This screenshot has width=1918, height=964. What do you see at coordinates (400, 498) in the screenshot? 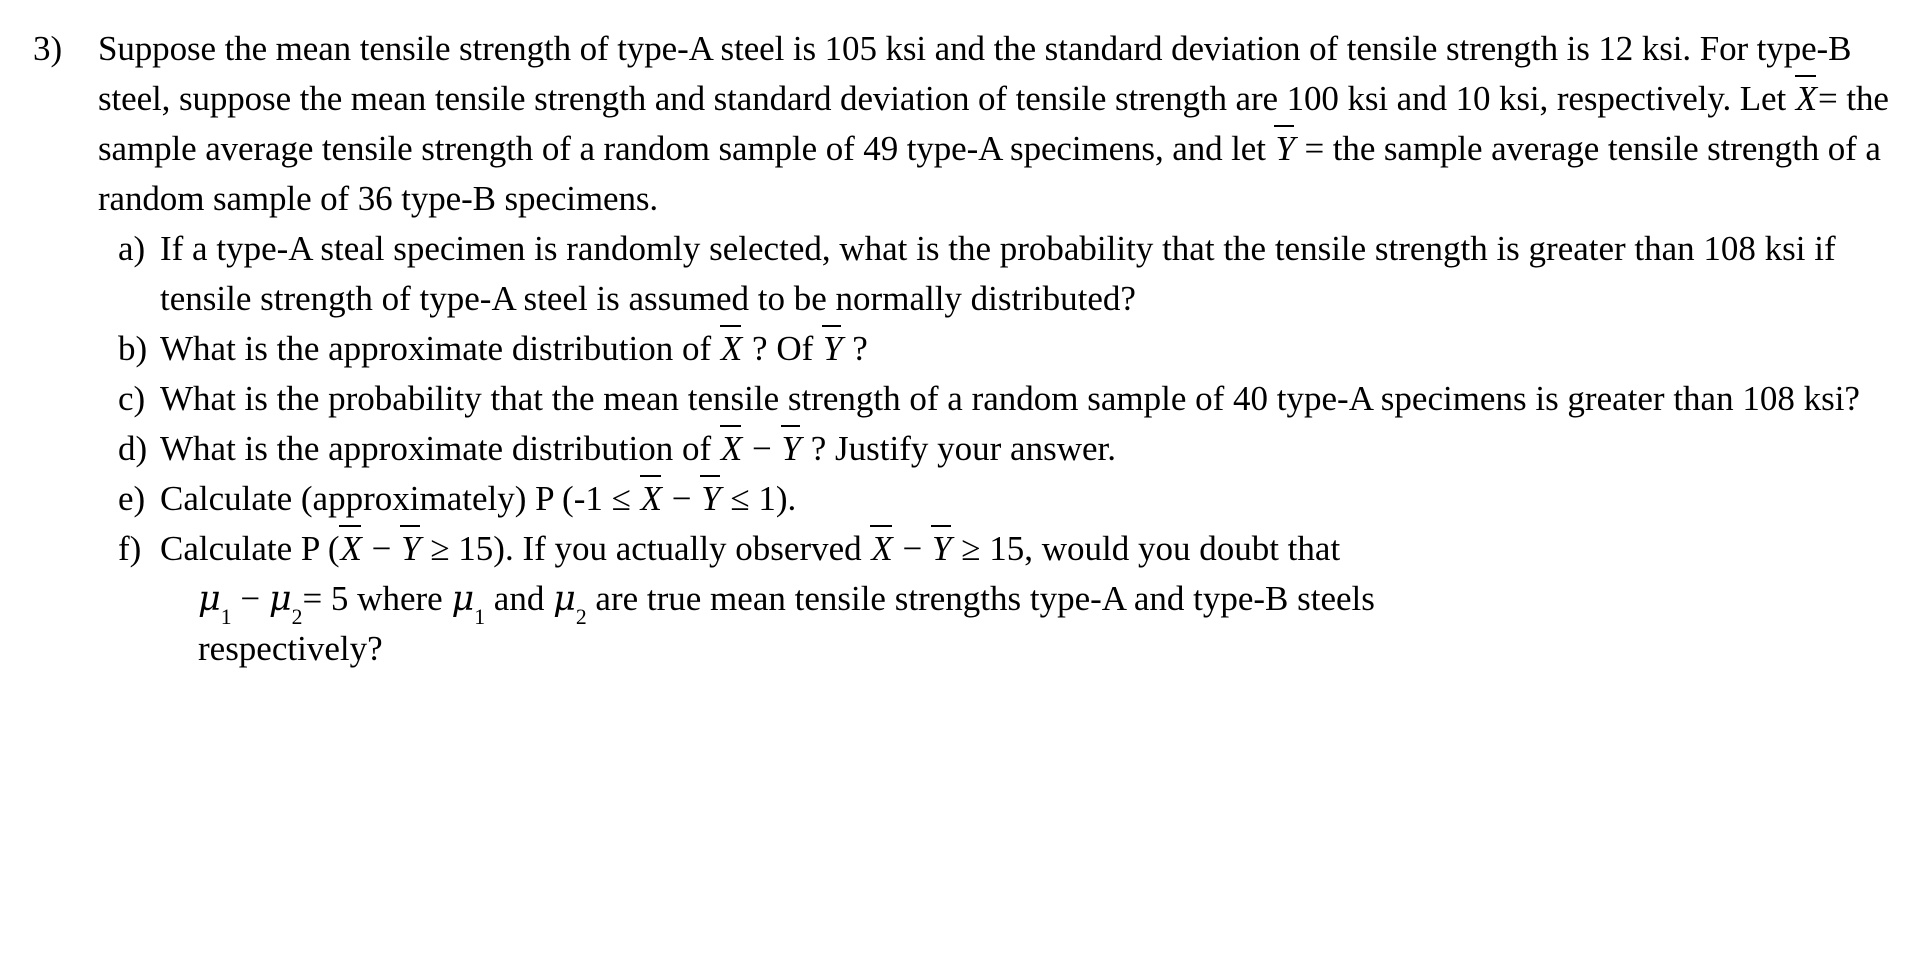
I see `subitem-e-pre: Calculate (approximately) P (-1 ≤` at bounding box center [400, 498].